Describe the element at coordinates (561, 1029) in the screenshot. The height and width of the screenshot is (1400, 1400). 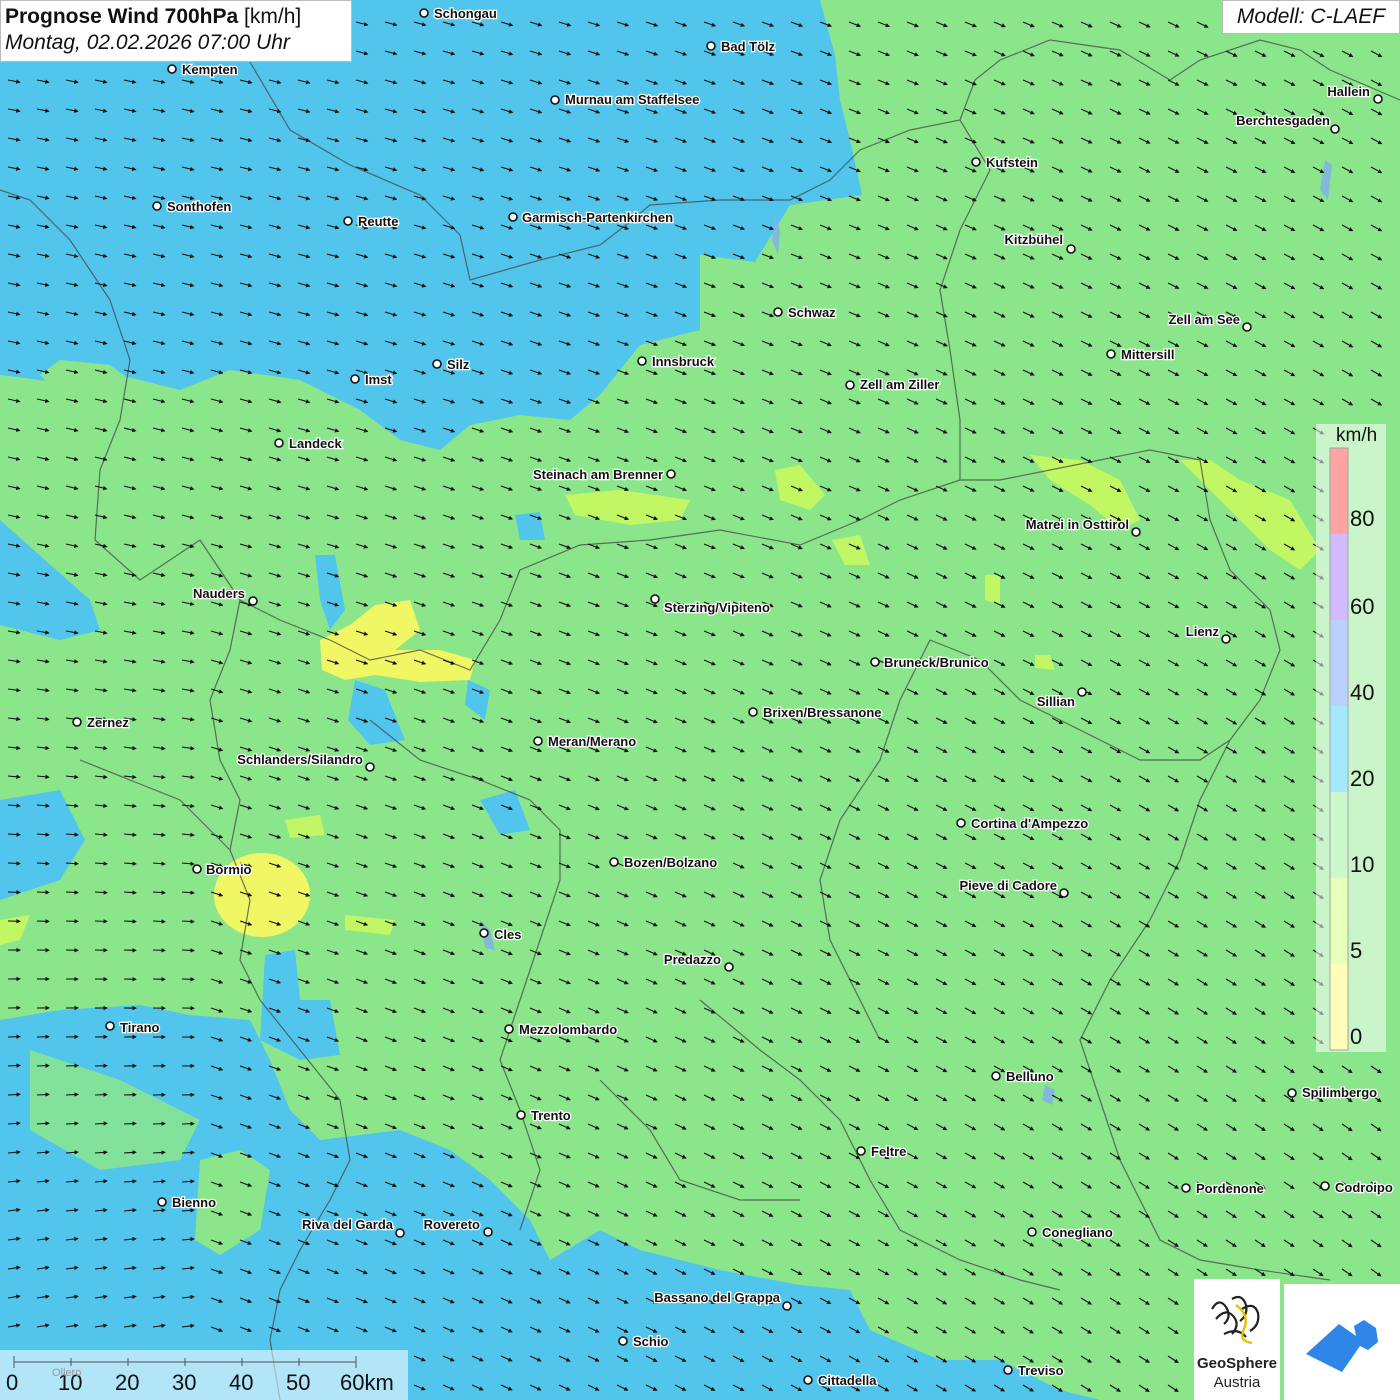
I see `city-marker: Mezzolombardo` at that location.